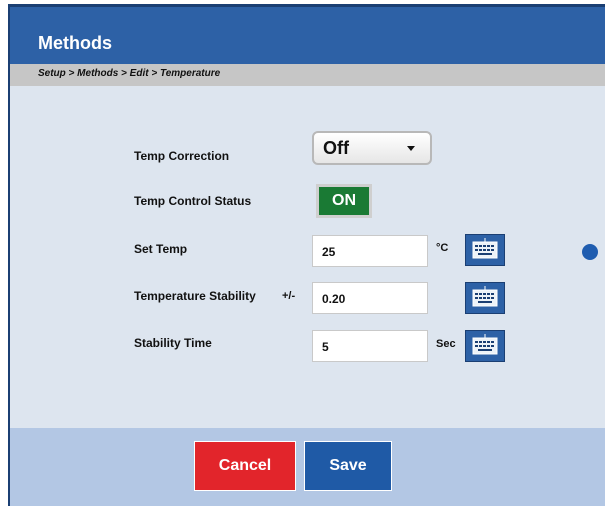  Describe the element at coordinates (195, 296) in the screenshot. I see `temperature-stability-label: Temperature Stability` at that location.